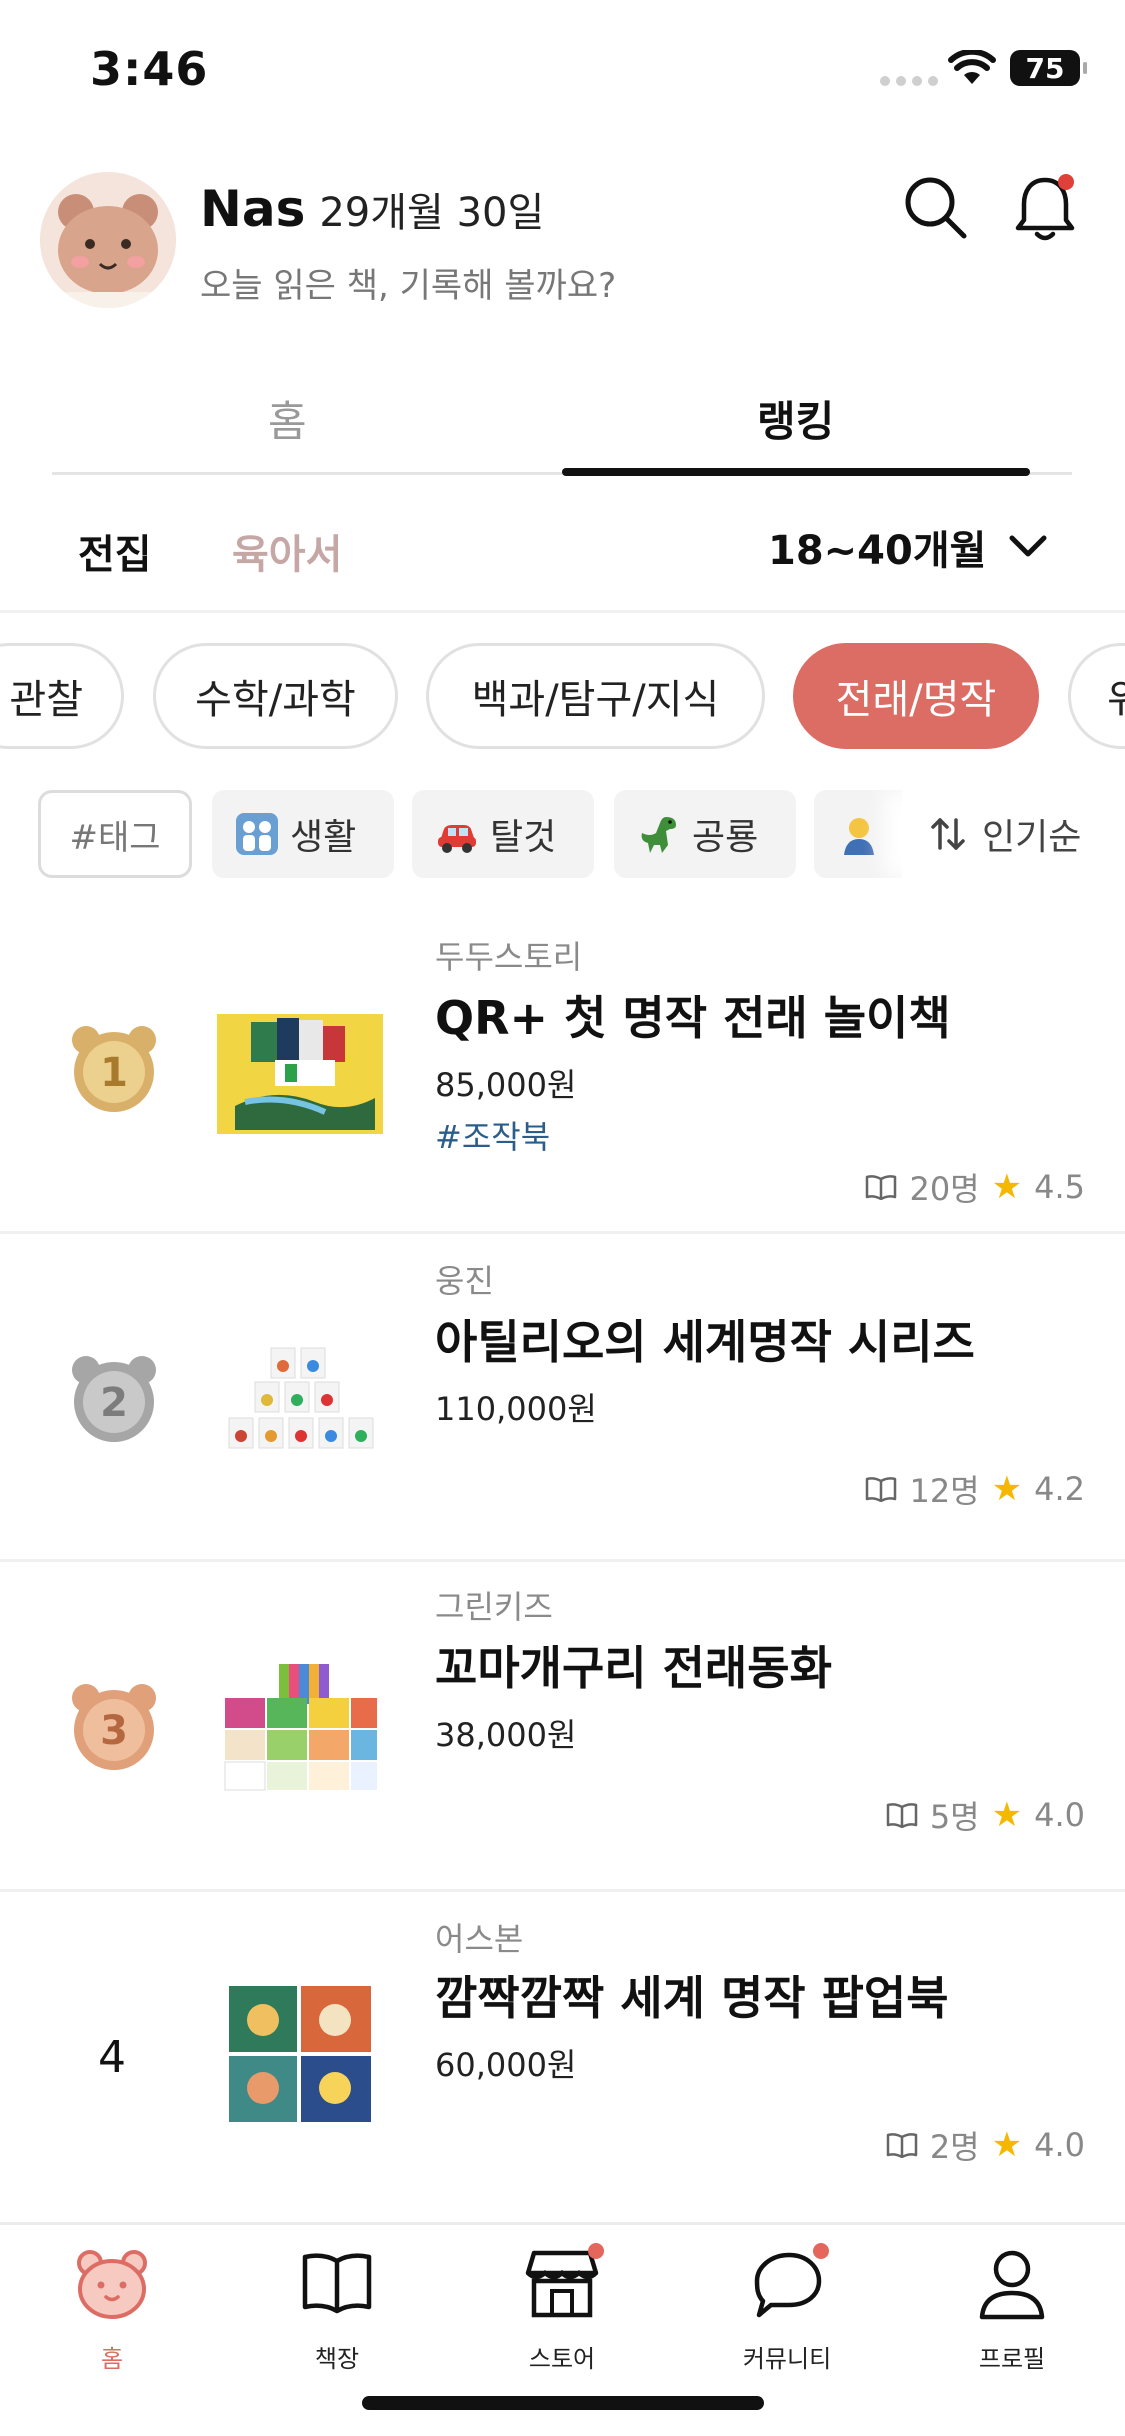 This screenshot has width=1125, height=2436. I want to click on rating-value: 4.5, so click(1059, 1187).